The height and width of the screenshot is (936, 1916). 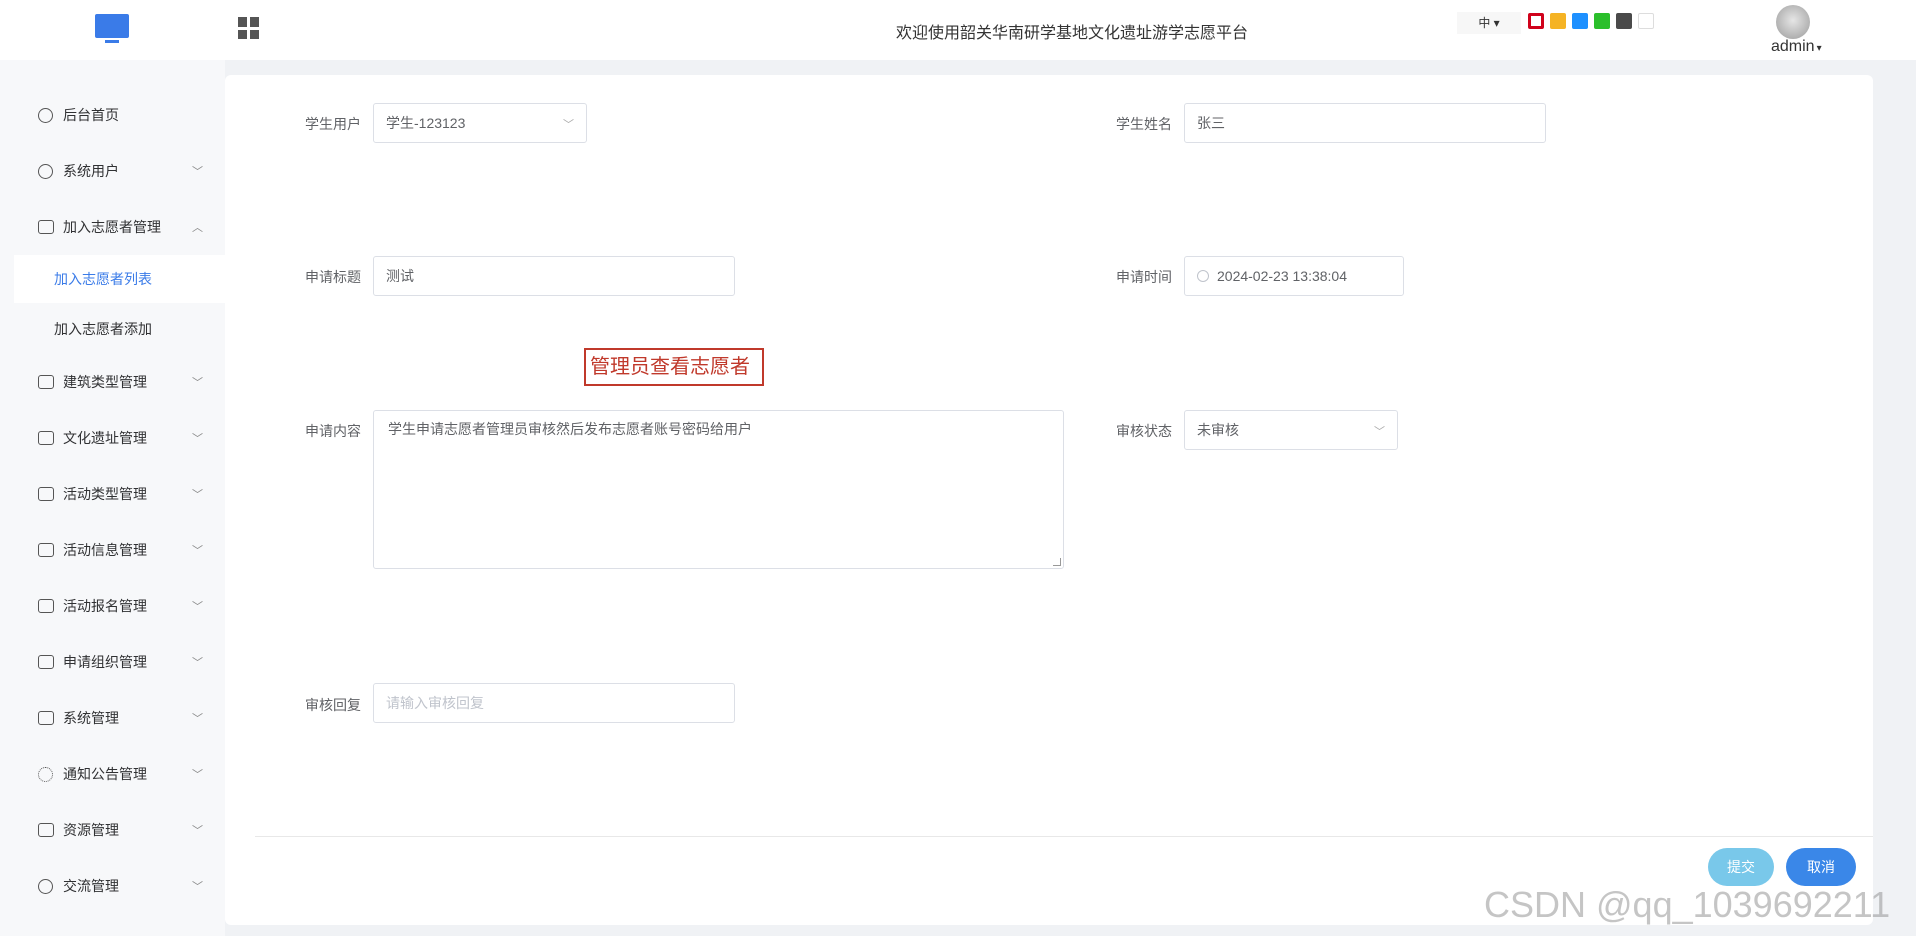 What do you see at coordinates (1064, 836) in the screenshot?
I see `form-divider` at bounding box center [1064, 836].